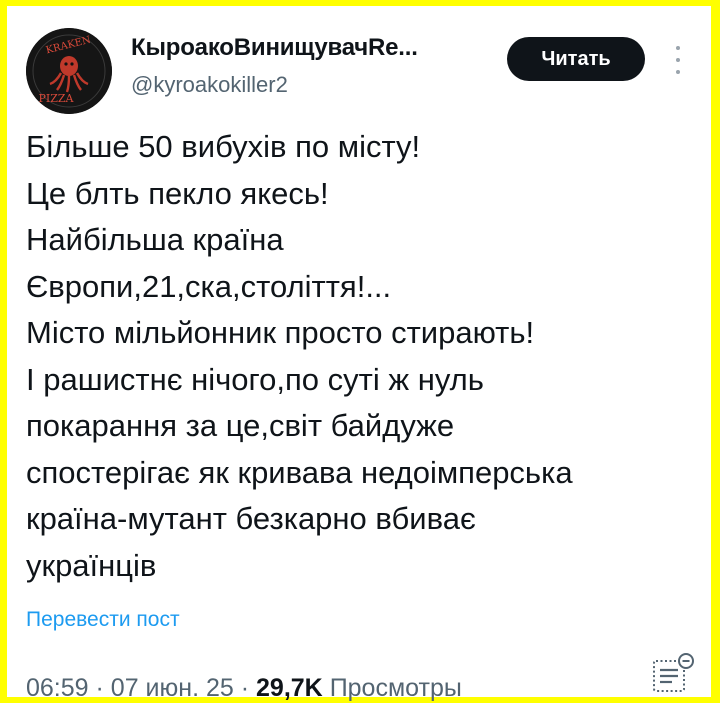  What do you see at coordinates (57, 98) in the screenshot?
I see `avatar-logo-bottom-text: PIZZA` at bounding box center [57, 98].